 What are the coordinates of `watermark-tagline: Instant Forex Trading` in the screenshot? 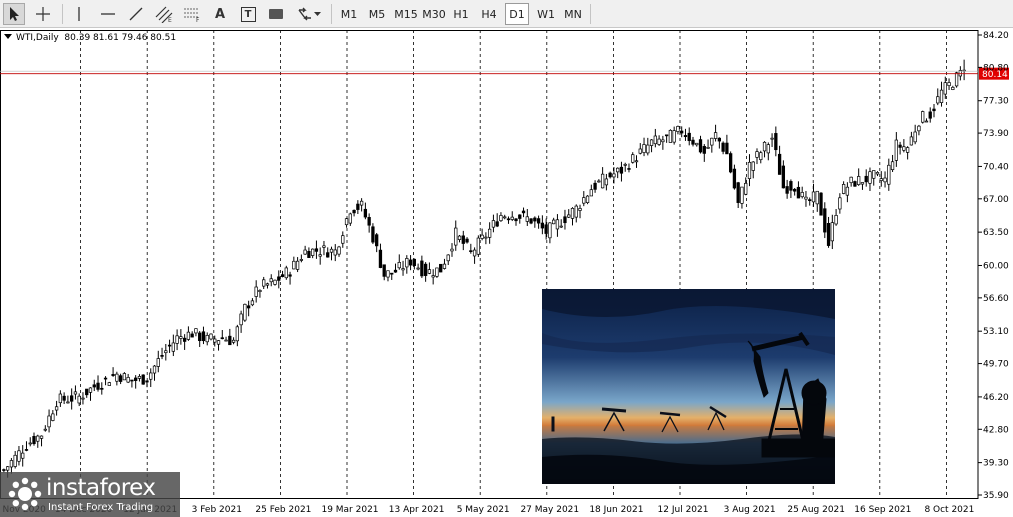 It's located at (101, 507).